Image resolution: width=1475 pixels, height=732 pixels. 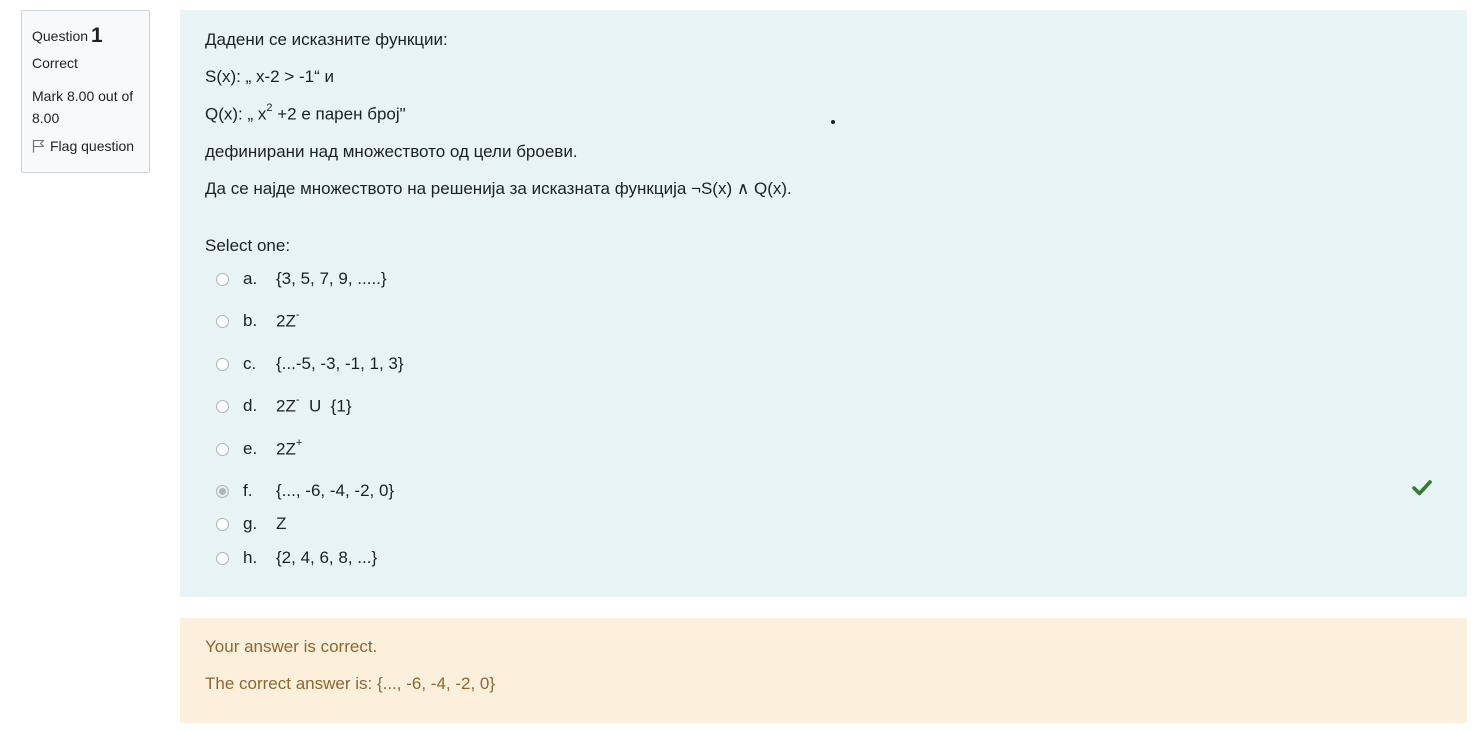 I want to click on answer-text-main: {..., -6, -4, -2, 0}, so click(x=335, y=490).